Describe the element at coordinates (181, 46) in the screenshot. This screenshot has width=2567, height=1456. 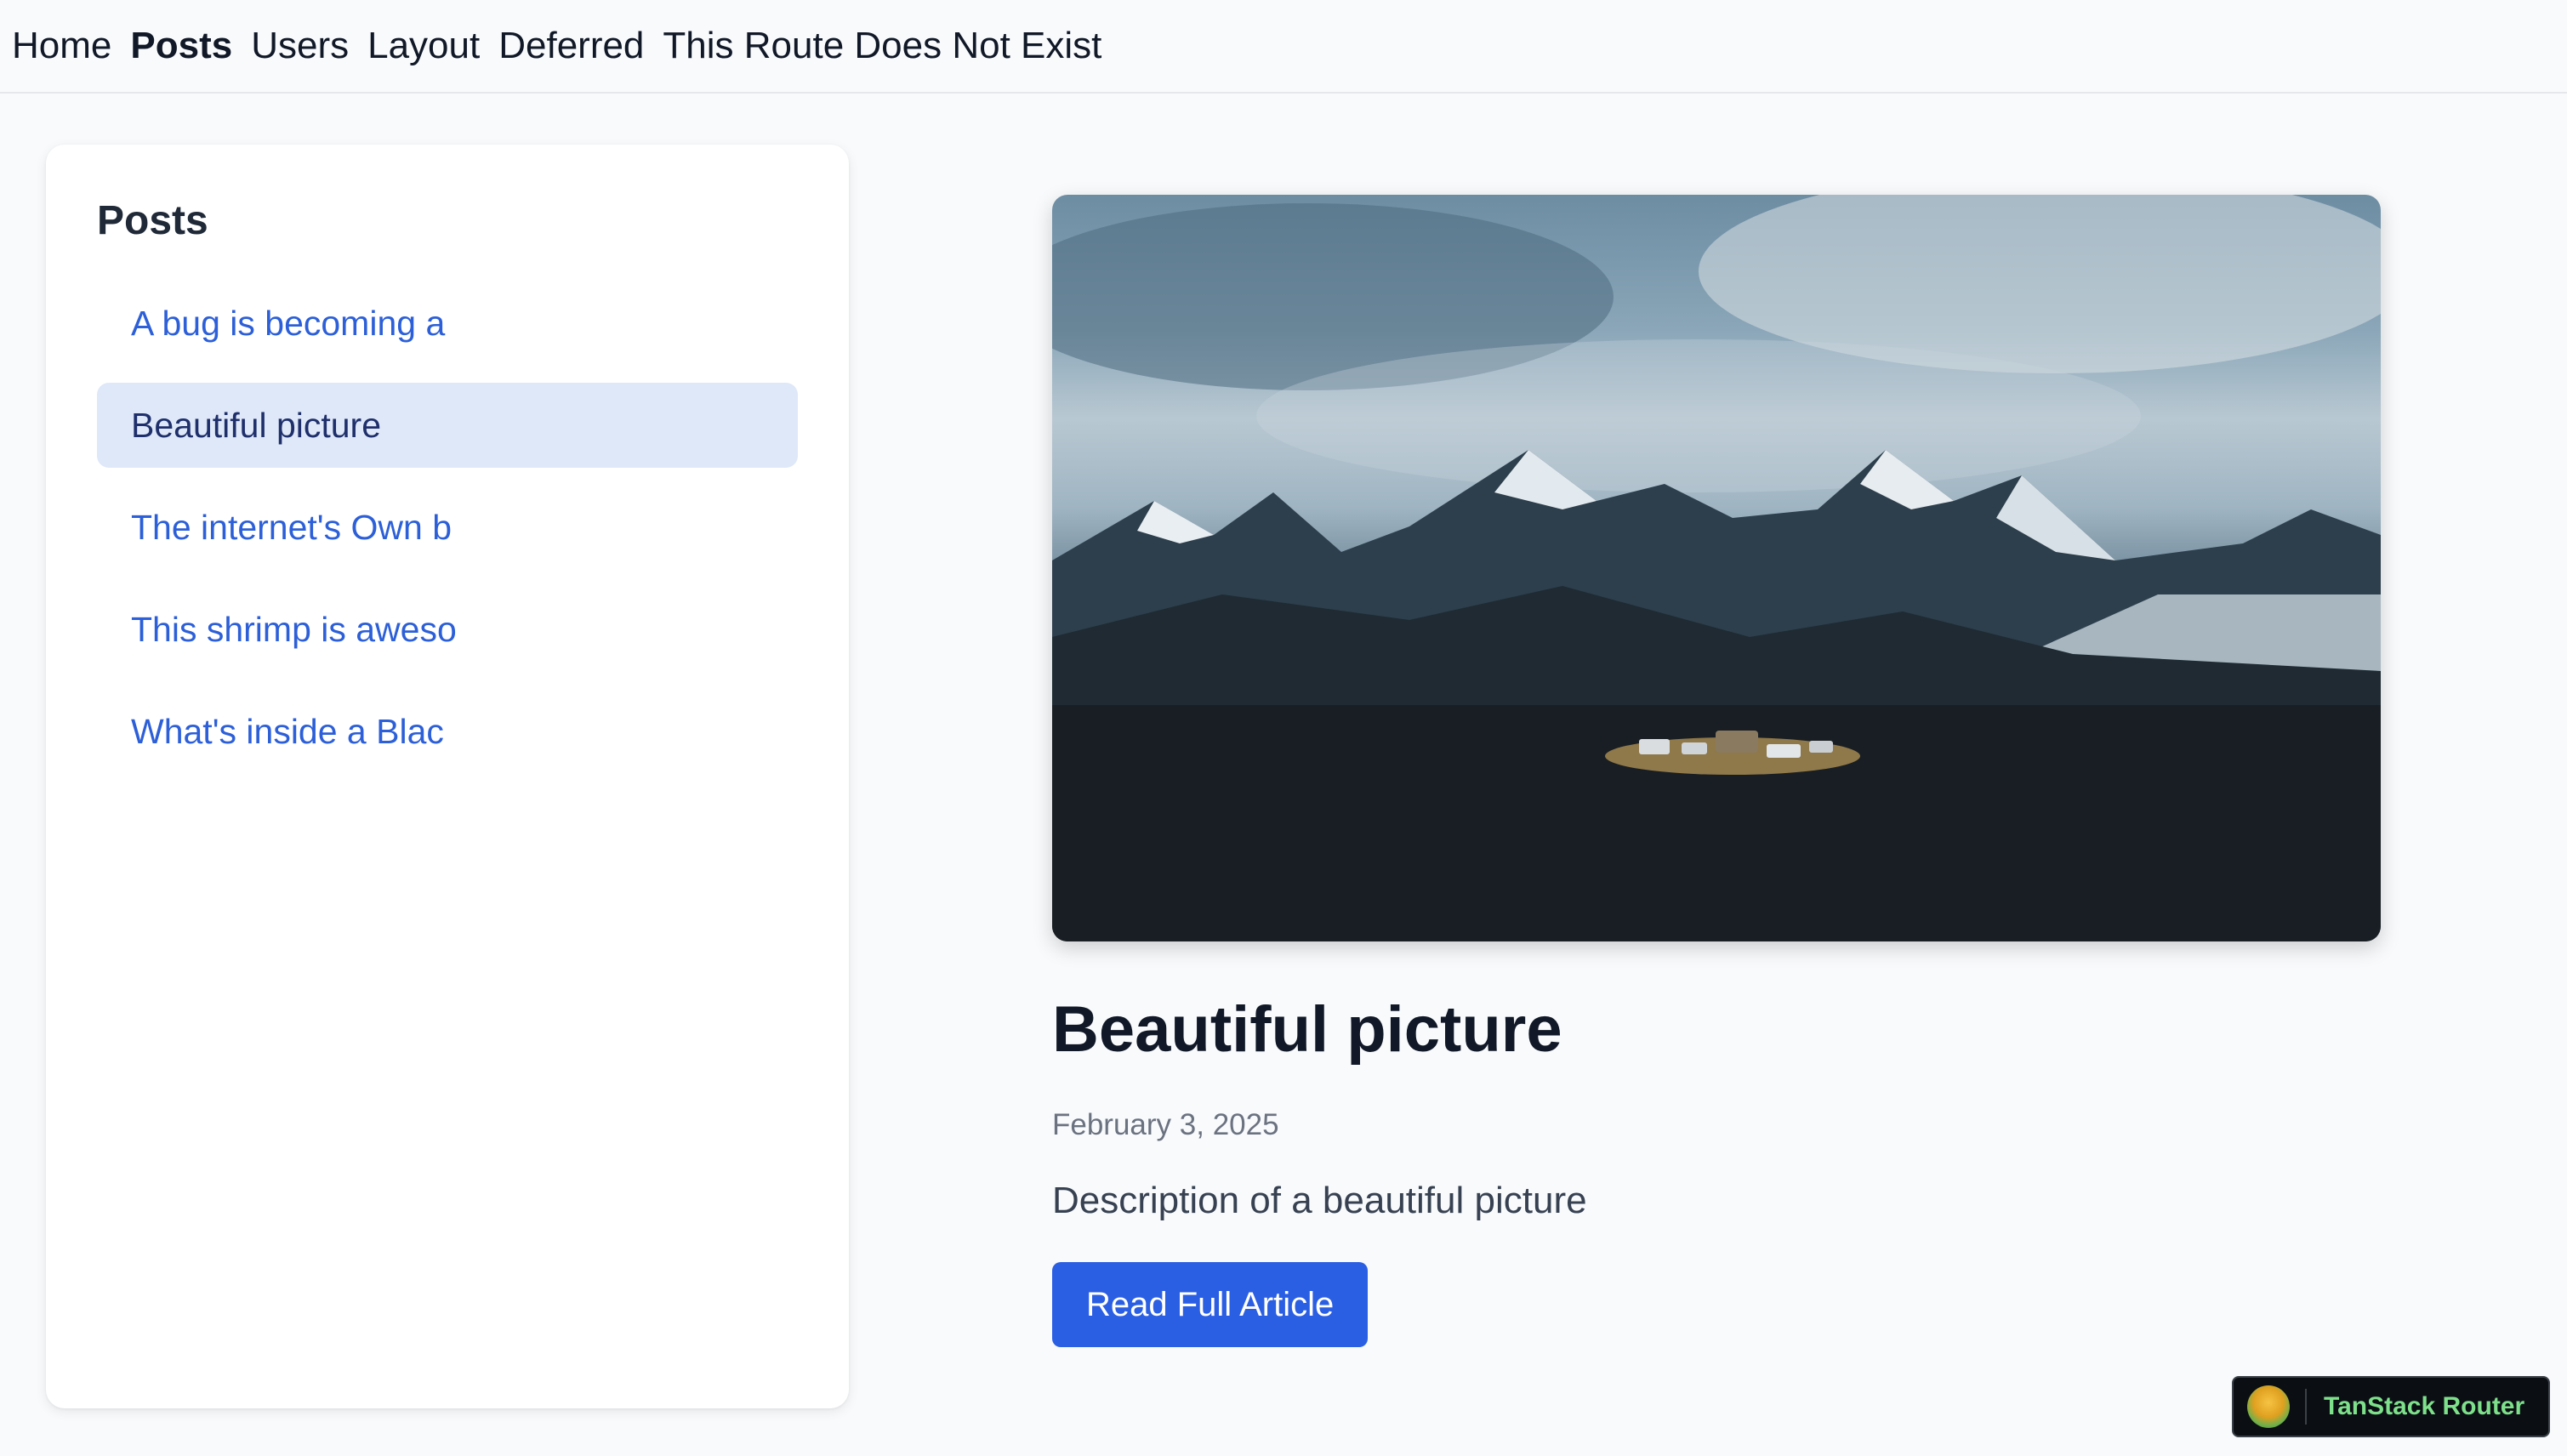
I see `nav-posts: Posts` at that location.